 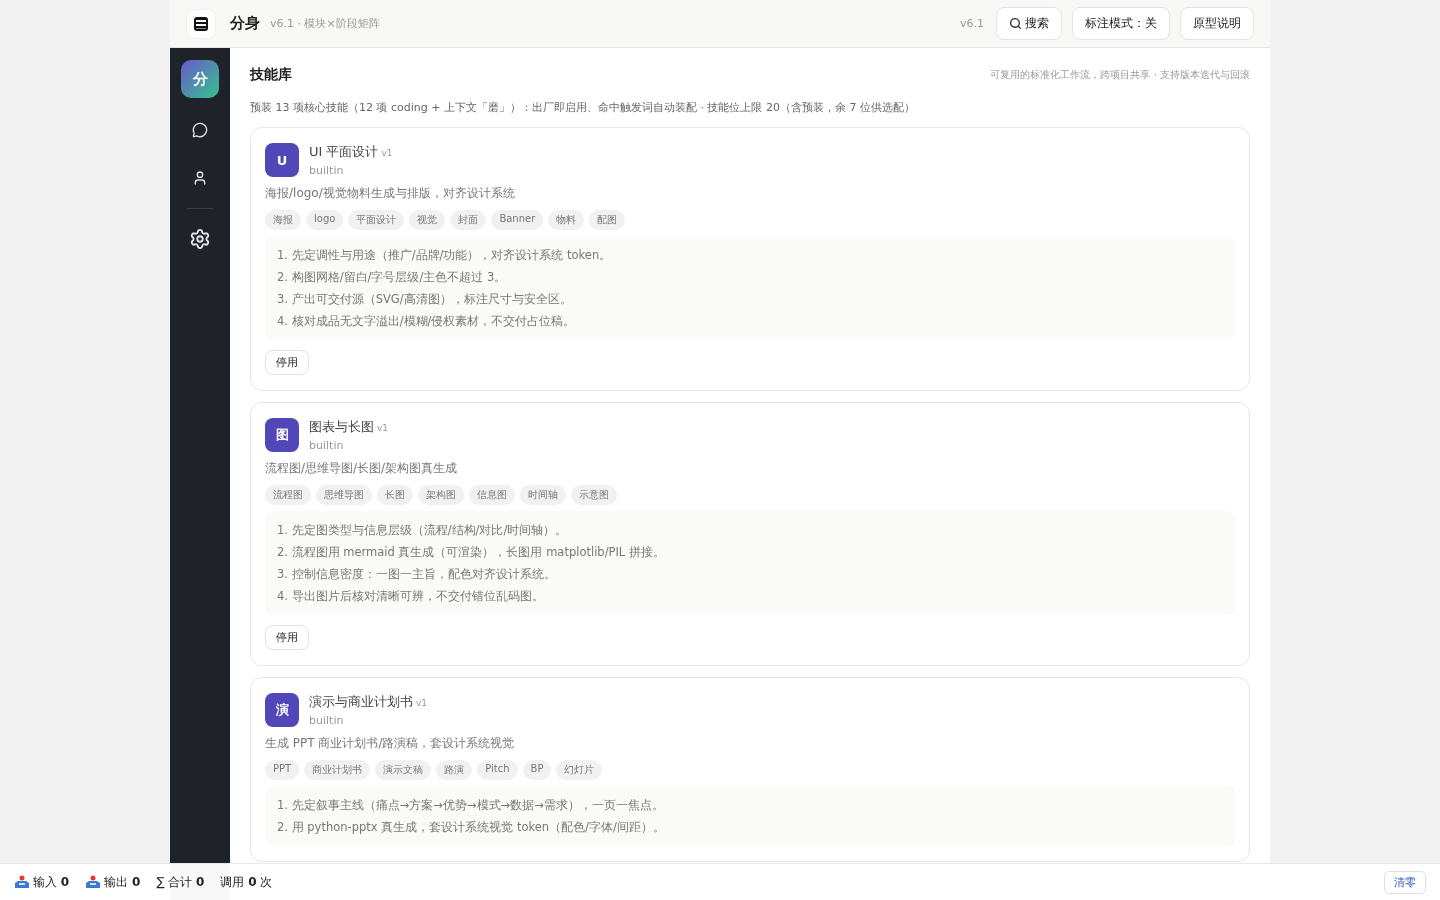 What do you see at coordinates (1217, 23) in the screenshot?
I see `header-button: 原型说明` at bounding box center [1217, 23].